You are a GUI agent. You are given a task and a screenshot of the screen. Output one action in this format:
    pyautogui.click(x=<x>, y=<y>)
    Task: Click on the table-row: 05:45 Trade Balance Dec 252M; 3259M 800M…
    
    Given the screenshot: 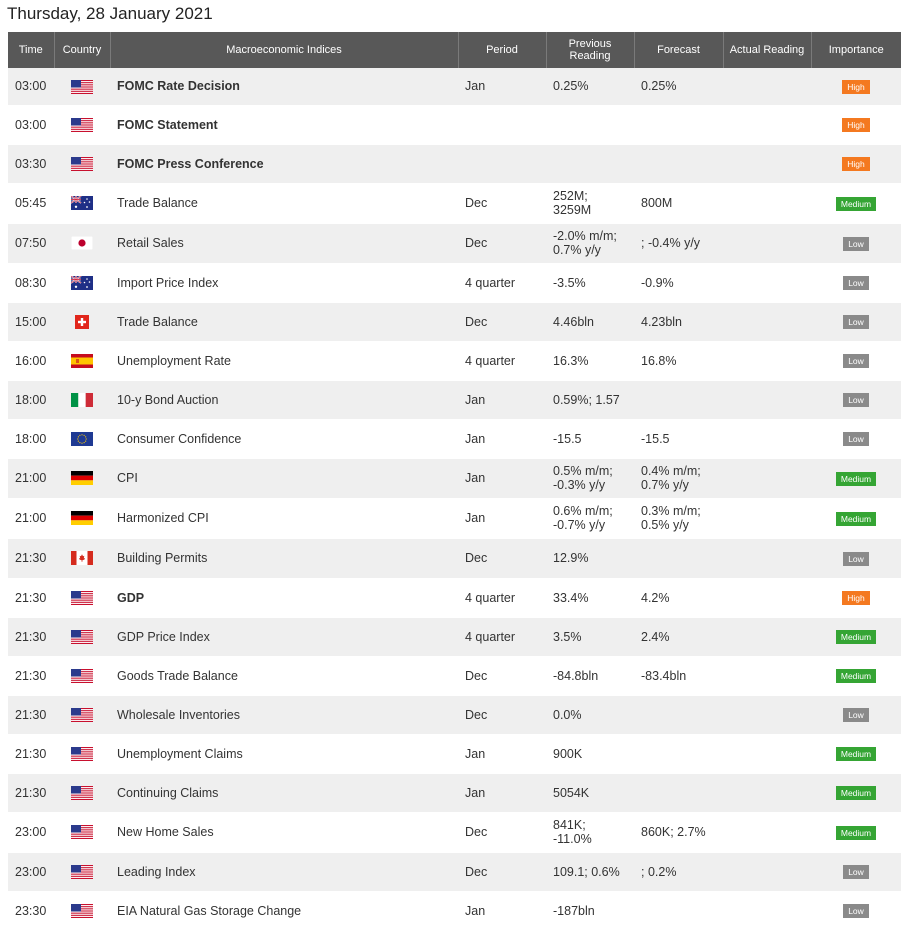 What is the action you would take?
    pyautogui.click(x=454, y=203)
    